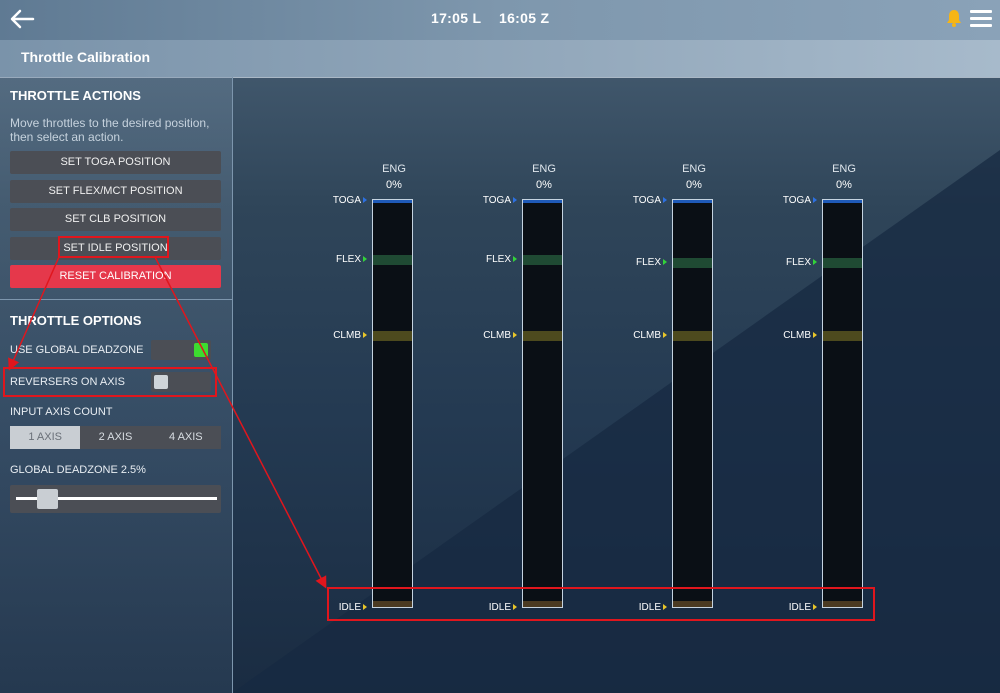  Describe the element at coordinates (67, 382) in the screenshot. I see `reversers-toggle-label: REVERSERS ON AXIS` at that location.